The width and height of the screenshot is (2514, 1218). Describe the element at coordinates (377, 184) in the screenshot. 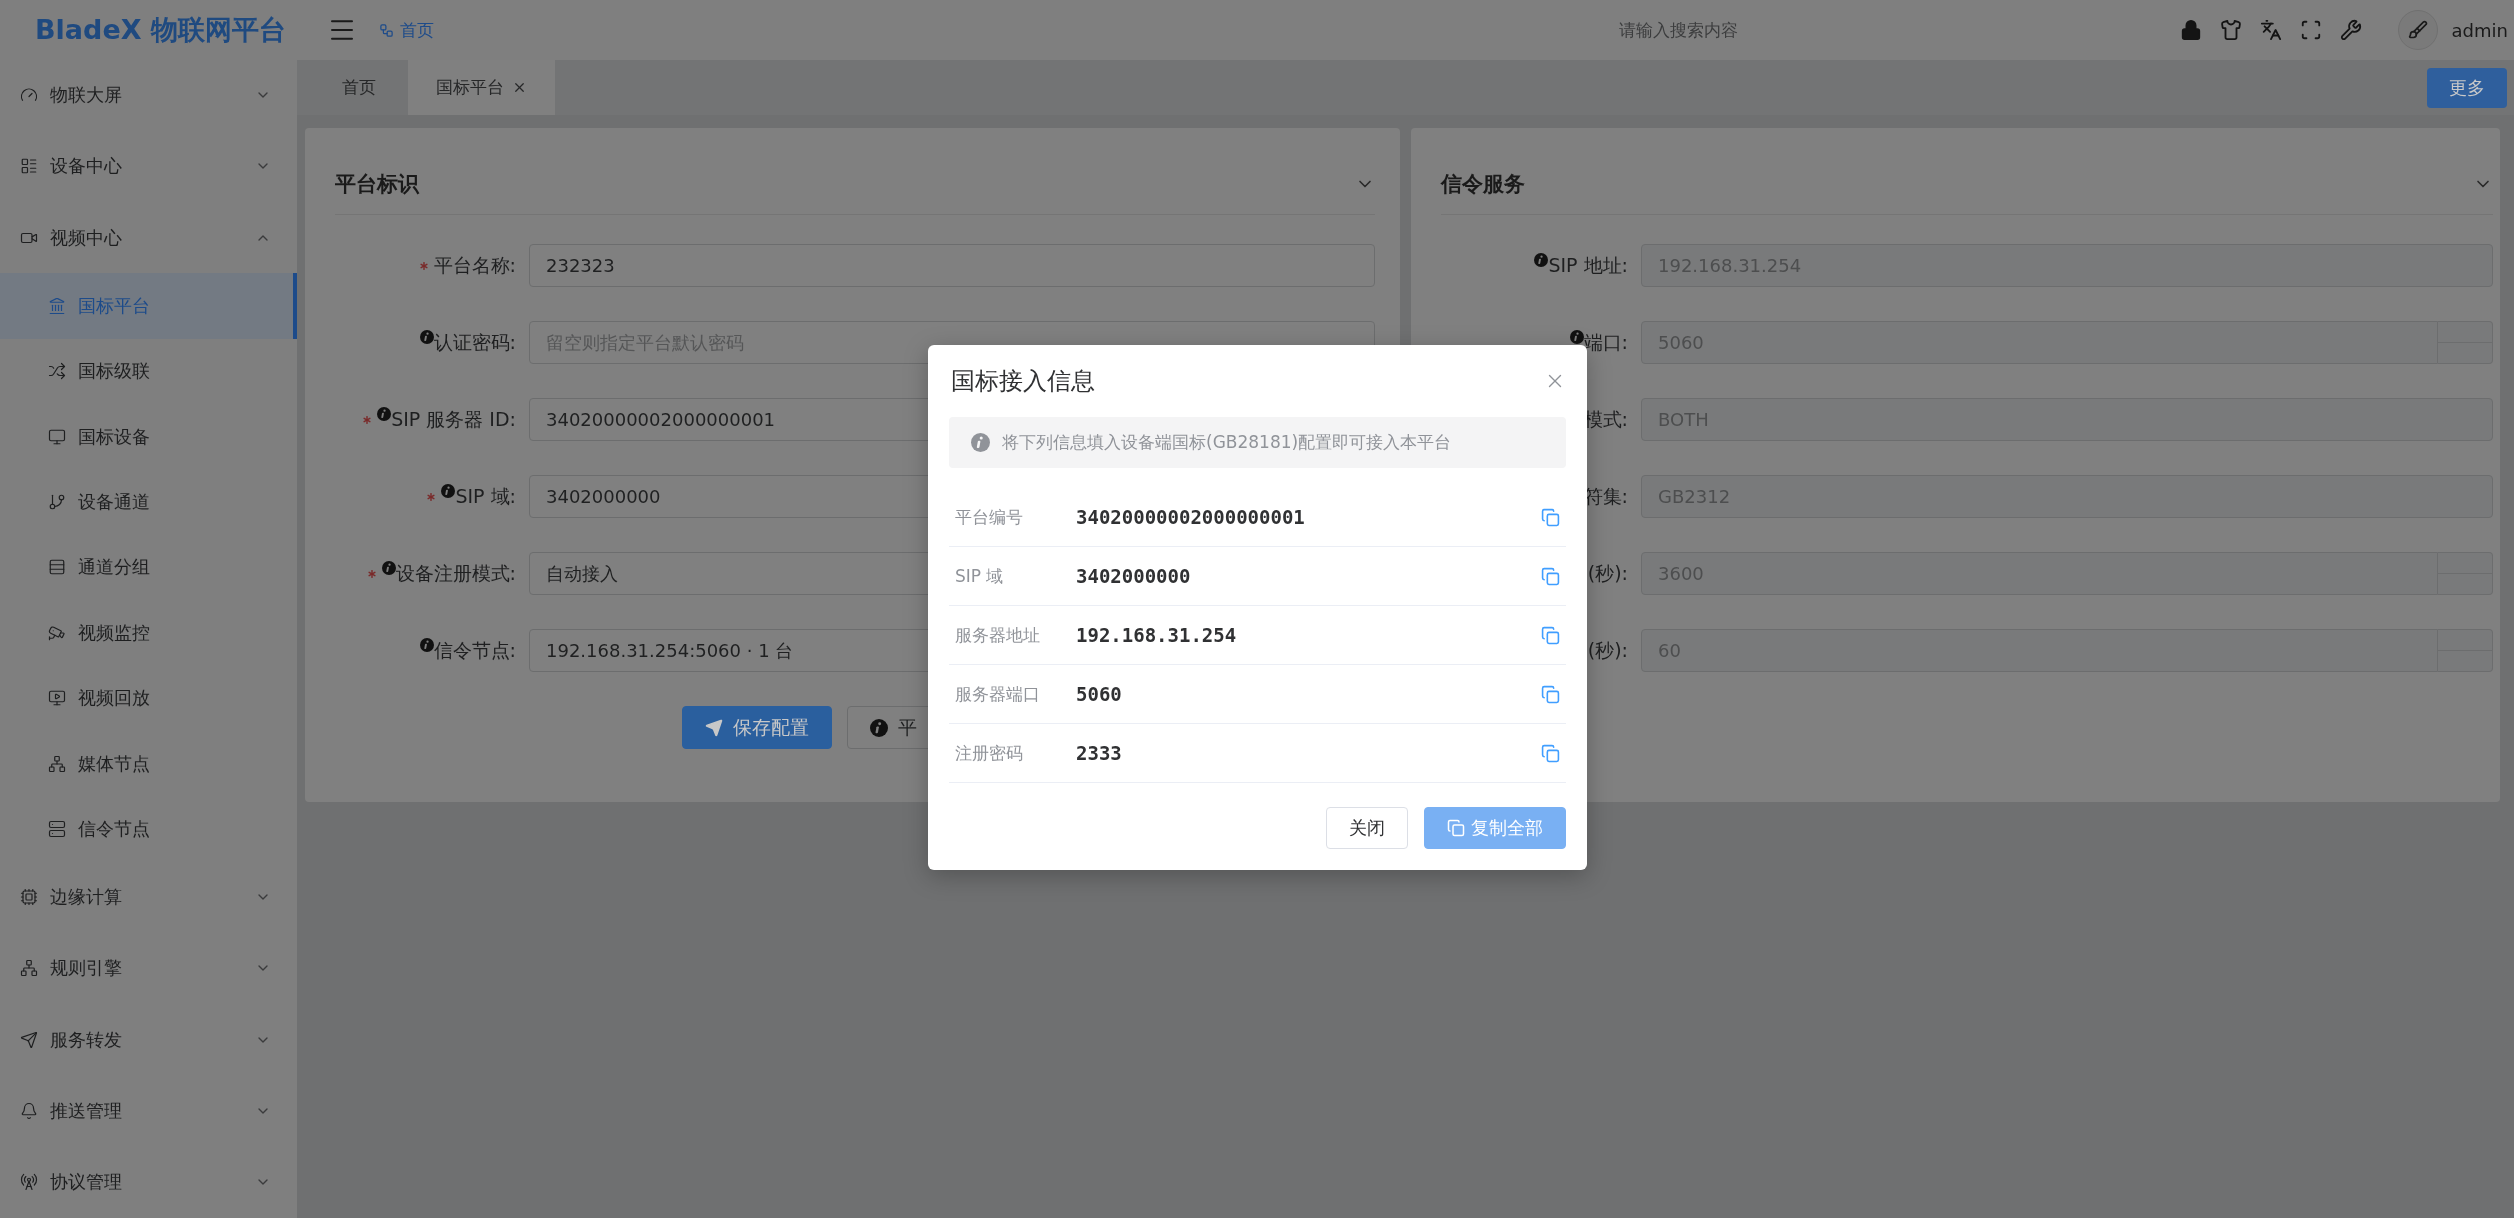

I see `card-title: 平台标识` at that location.